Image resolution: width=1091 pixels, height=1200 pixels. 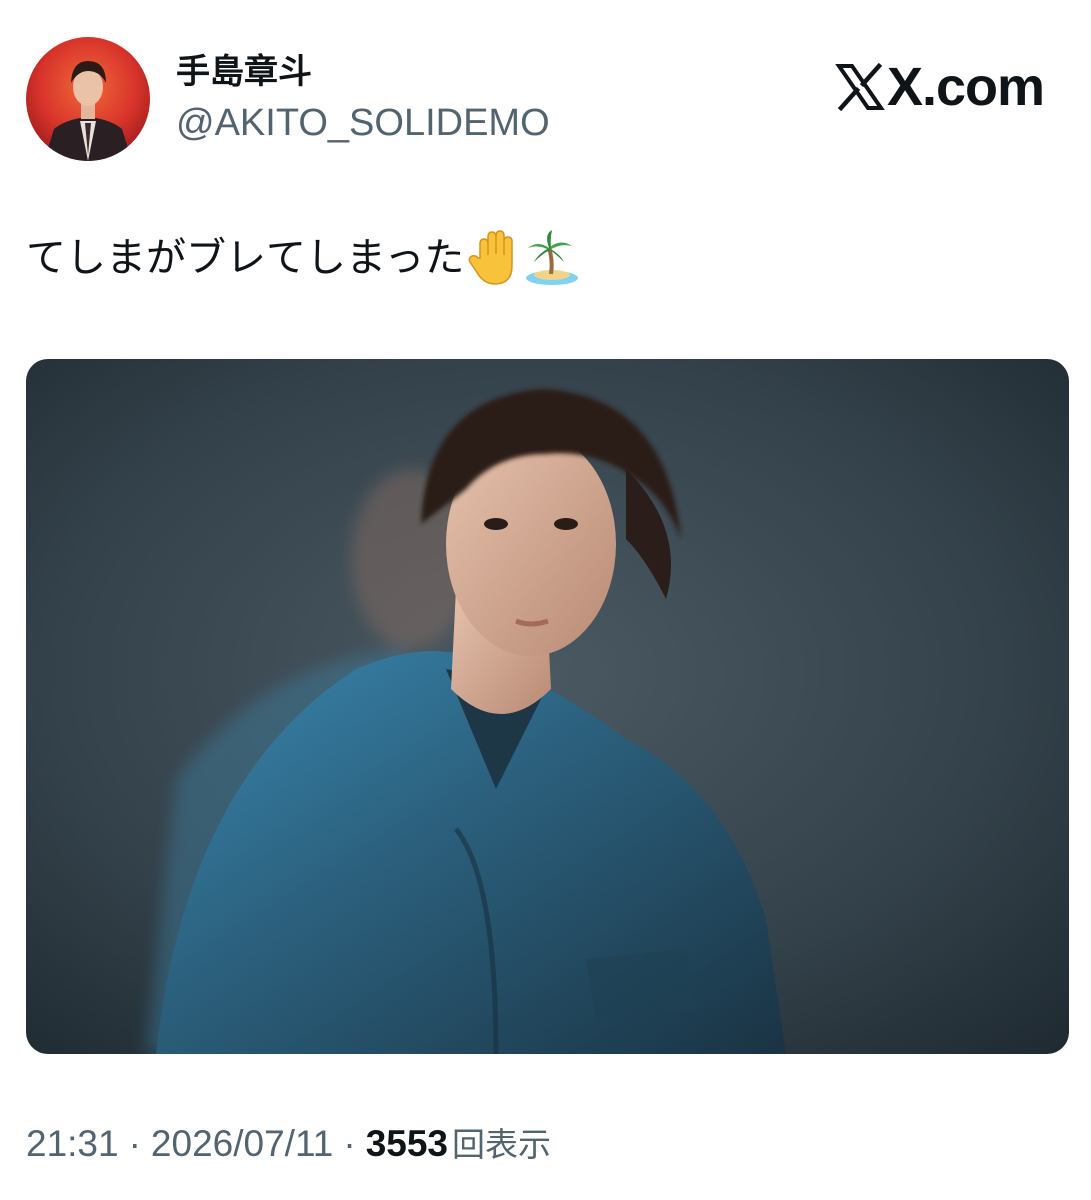 What do you see at coordinates (363, 123) in the screenshot?
I see `user-handle: @AKITO_SOLIDEMO` at bounding box center [363, 123].